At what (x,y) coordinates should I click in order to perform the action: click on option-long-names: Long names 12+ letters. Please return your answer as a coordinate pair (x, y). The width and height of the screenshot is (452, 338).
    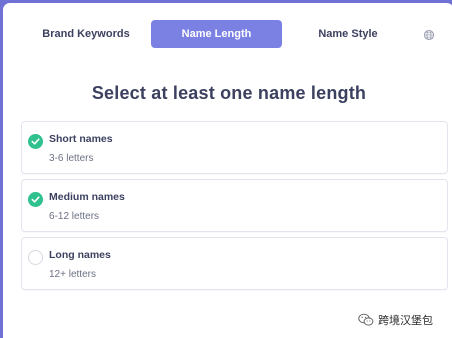
    Looking at the image, I should click on (234, 263).